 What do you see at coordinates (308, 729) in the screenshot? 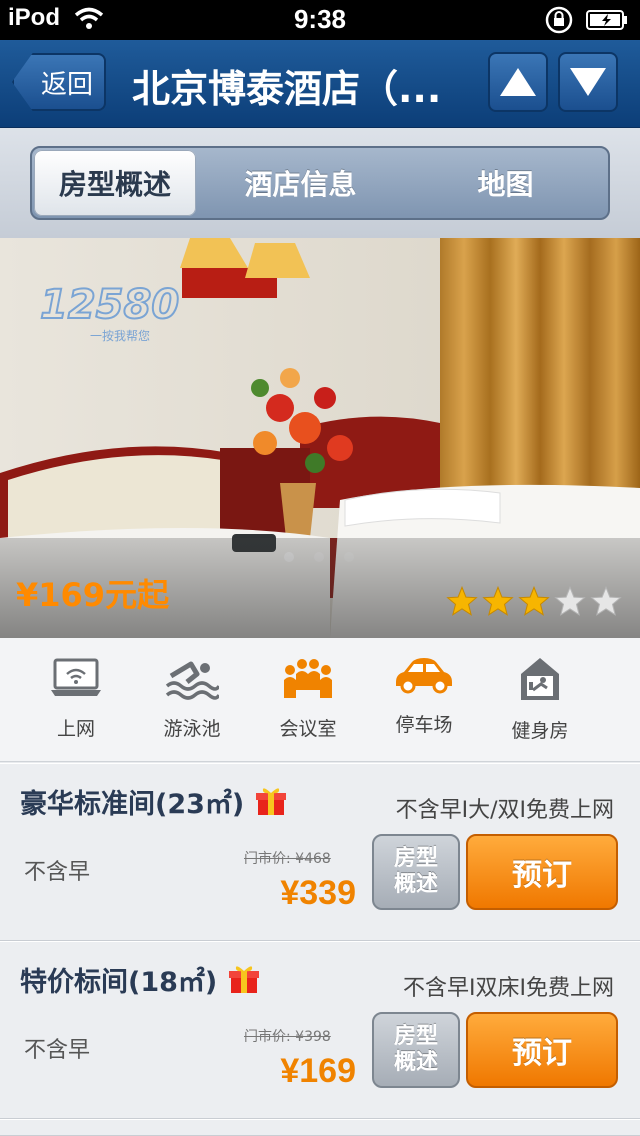
I see `amenity-label: 会议室` at bounding box center [308, 729].